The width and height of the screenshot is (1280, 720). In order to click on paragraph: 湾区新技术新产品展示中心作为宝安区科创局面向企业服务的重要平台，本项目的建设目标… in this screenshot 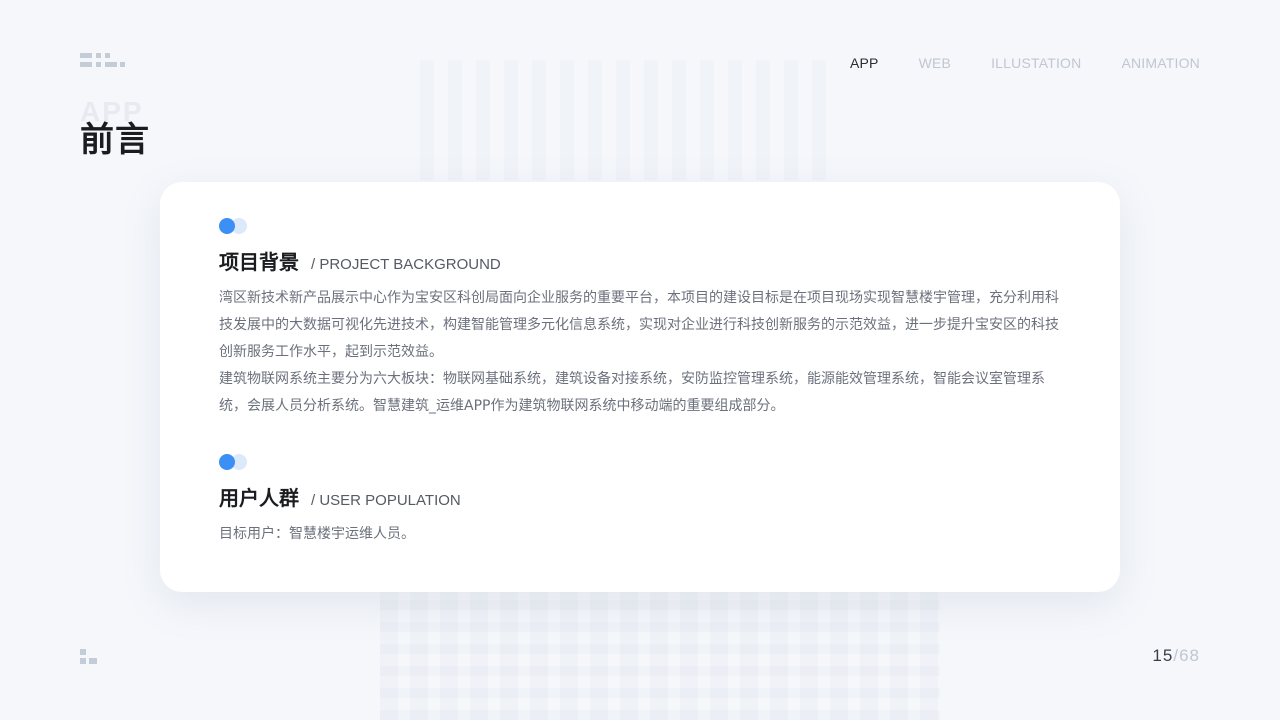, I will do `click(639, 325)`.